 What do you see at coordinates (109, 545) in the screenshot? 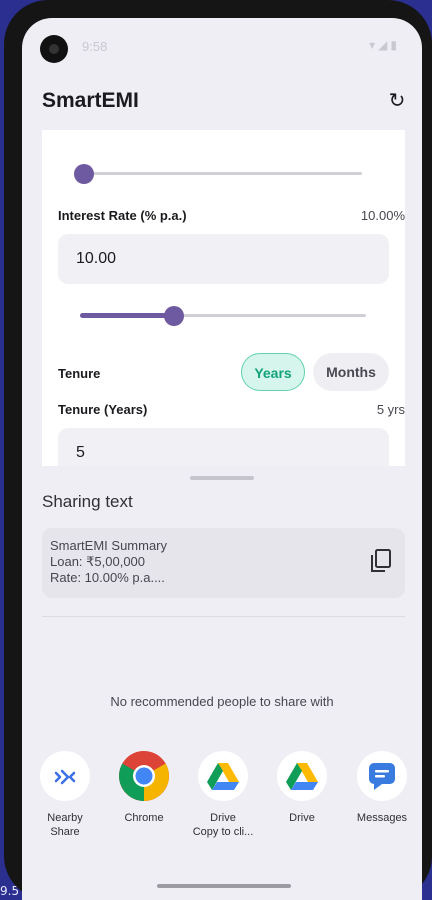
I see `preview-line: SmartEMI Summary` at bounding box center [109, 545].